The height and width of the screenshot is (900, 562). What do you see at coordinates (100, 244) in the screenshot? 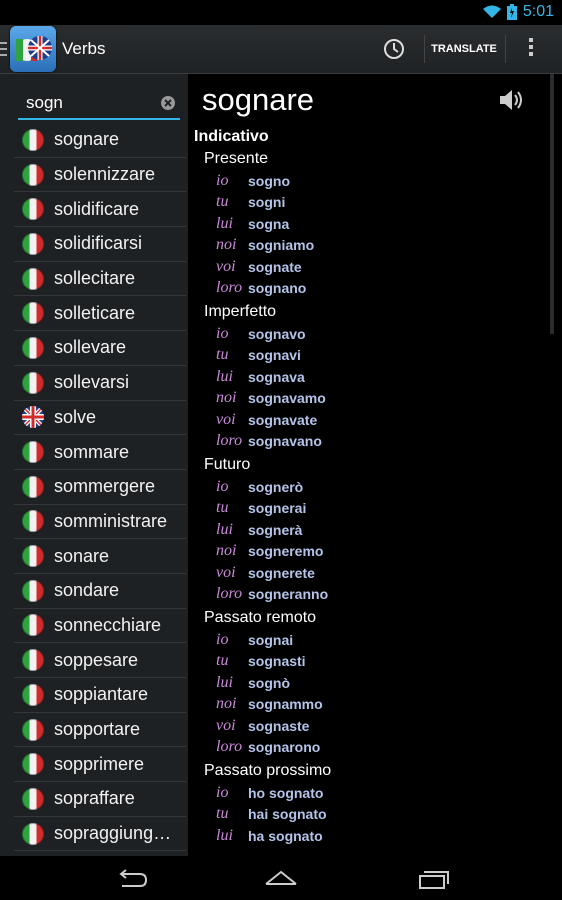
I see `list-item: solidificarsi` at bounding box center [100, 244].